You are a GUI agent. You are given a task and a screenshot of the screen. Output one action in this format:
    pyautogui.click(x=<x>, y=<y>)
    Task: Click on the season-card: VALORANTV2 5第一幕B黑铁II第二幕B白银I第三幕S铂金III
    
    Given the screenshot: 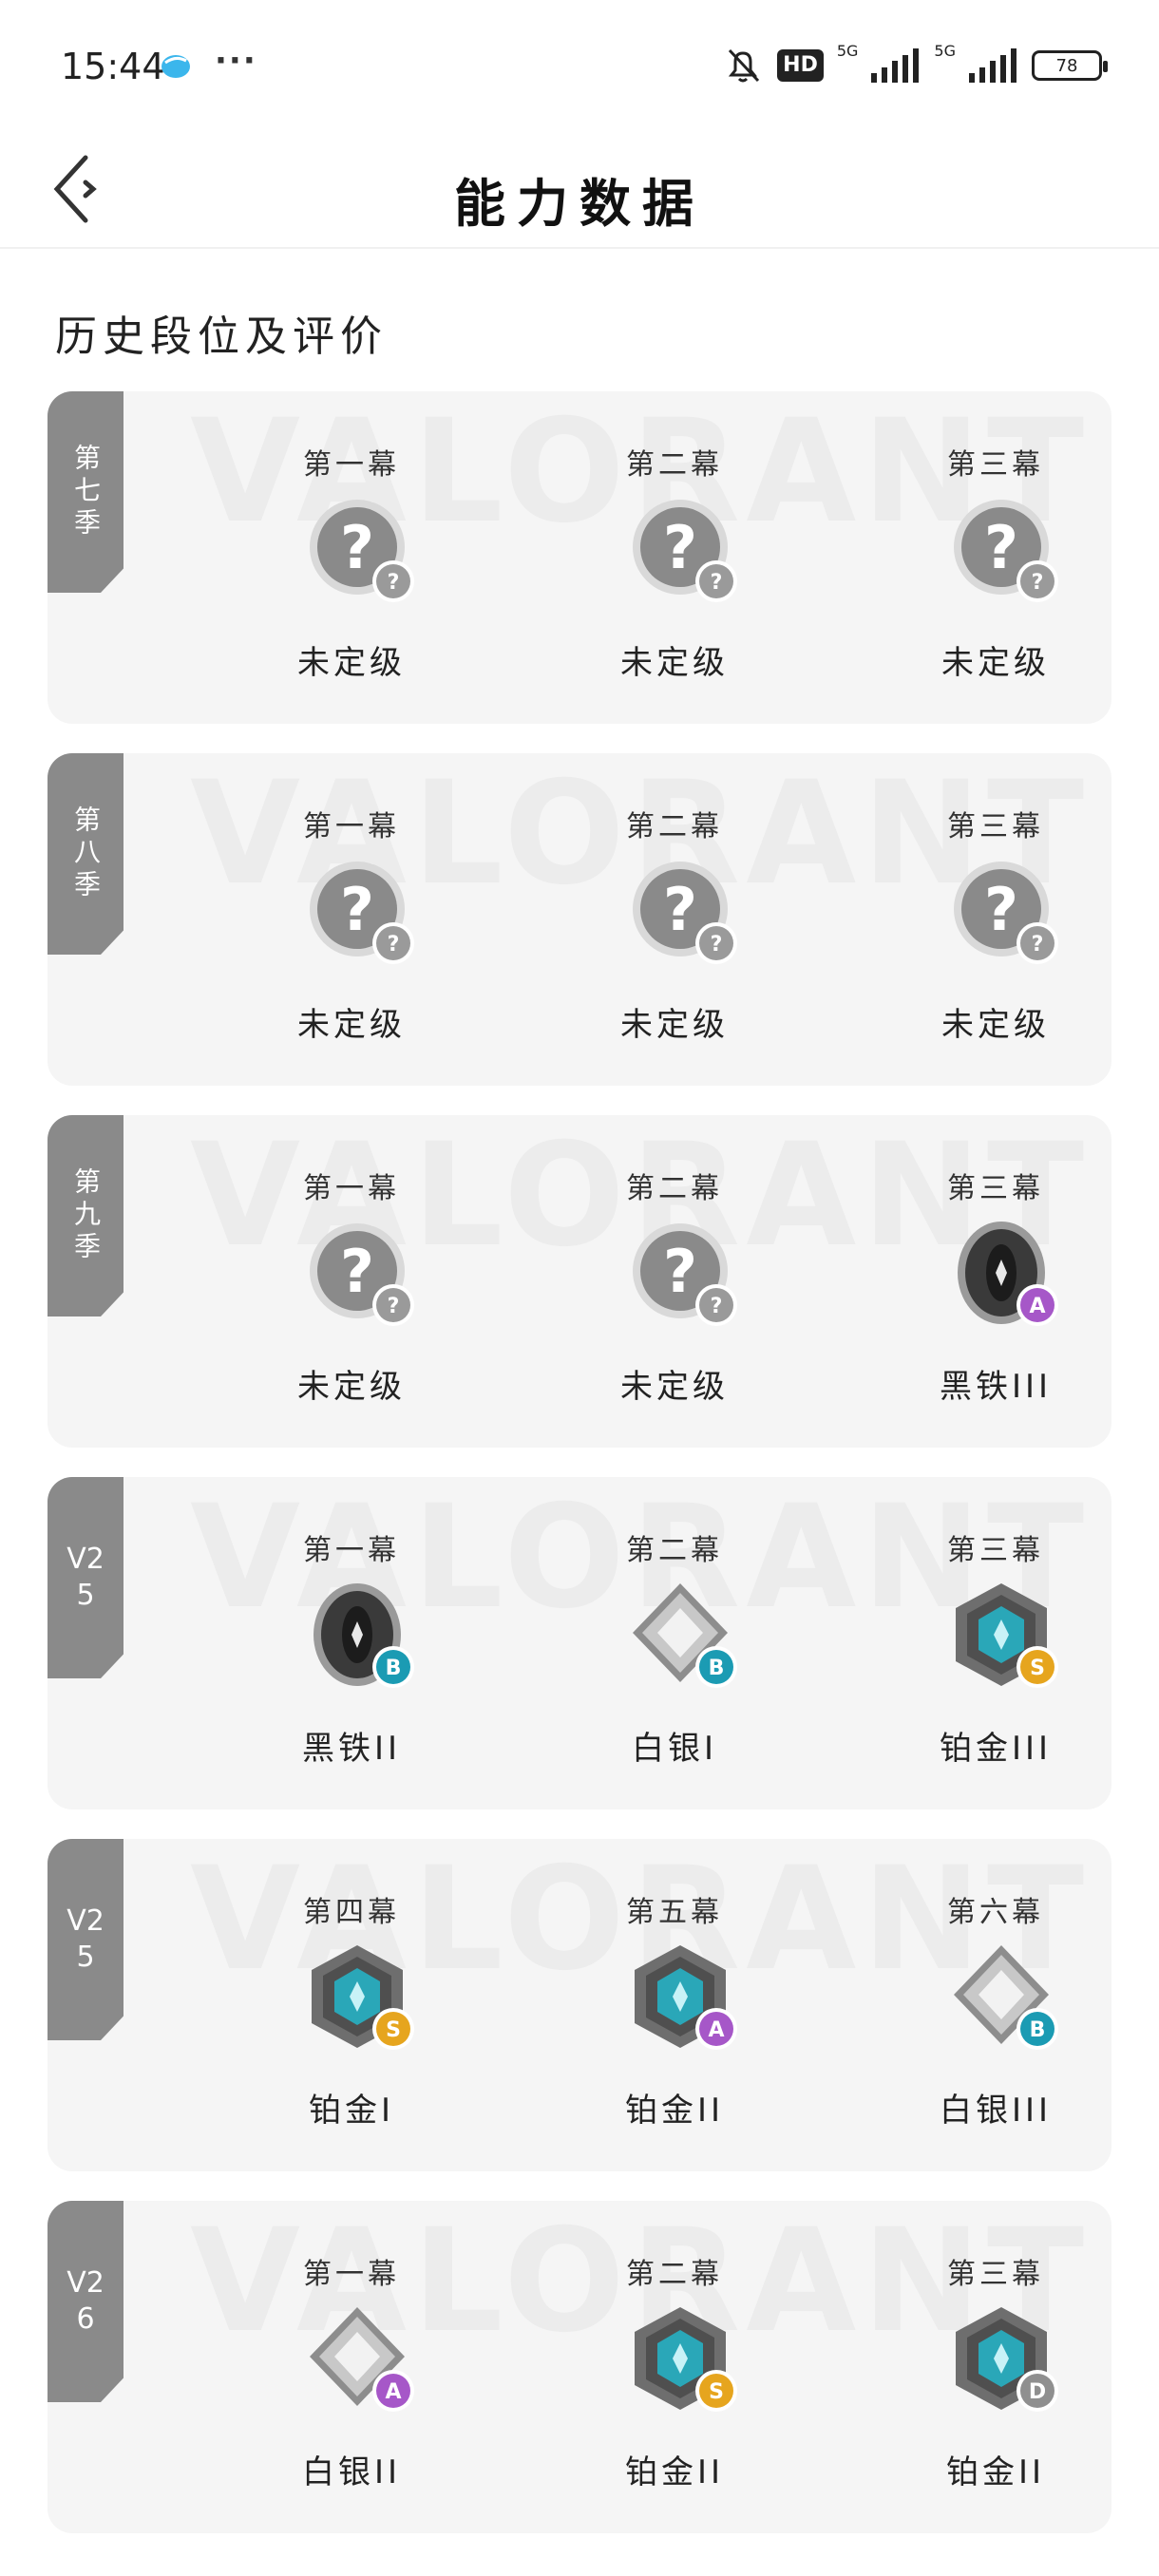 What is the action you would take?
    pyautogui.click(x=580, y=1643)
    